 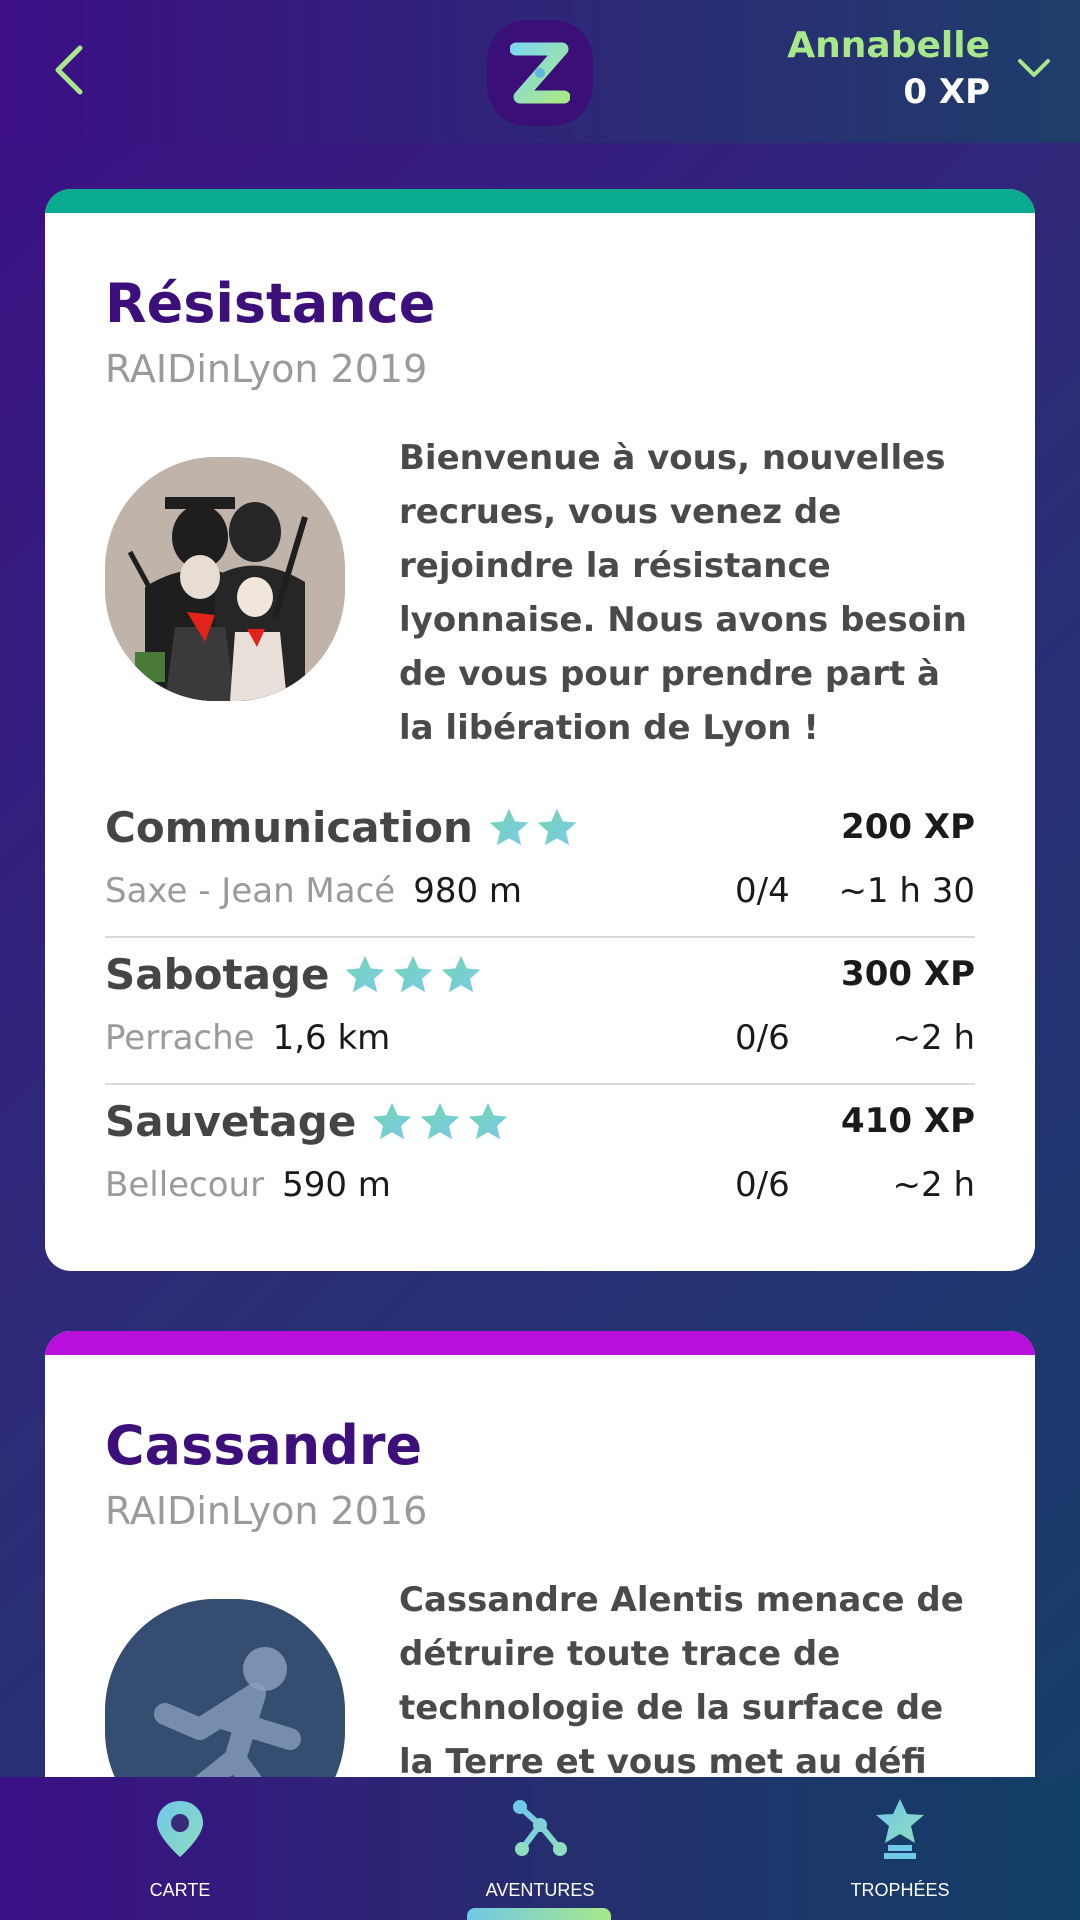 What do you see at coordinates (331, 1038) in the screenshot?
I see `mission-distance: 1,6 km` at bounding box center [331, 1038].